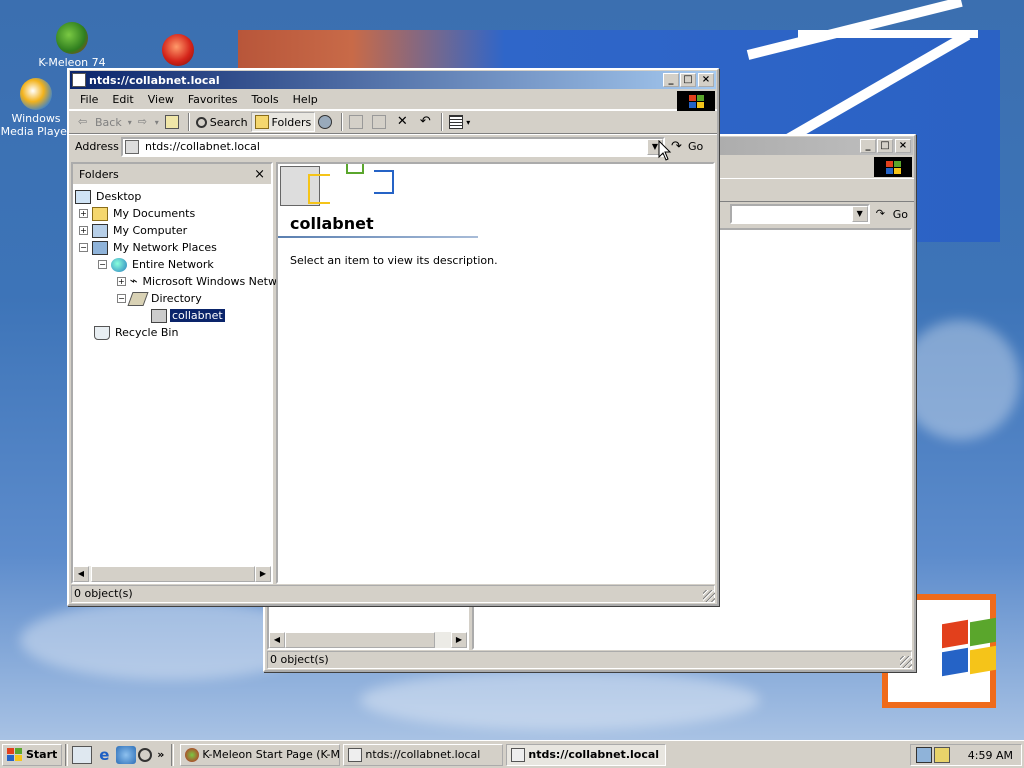 Image resolution: width=1024 pixels, height=768 pixels. Describe the element at coordinates (172, 264) in the screenshot. I see `tree-item-entire-network: − Entire Network` at that location.